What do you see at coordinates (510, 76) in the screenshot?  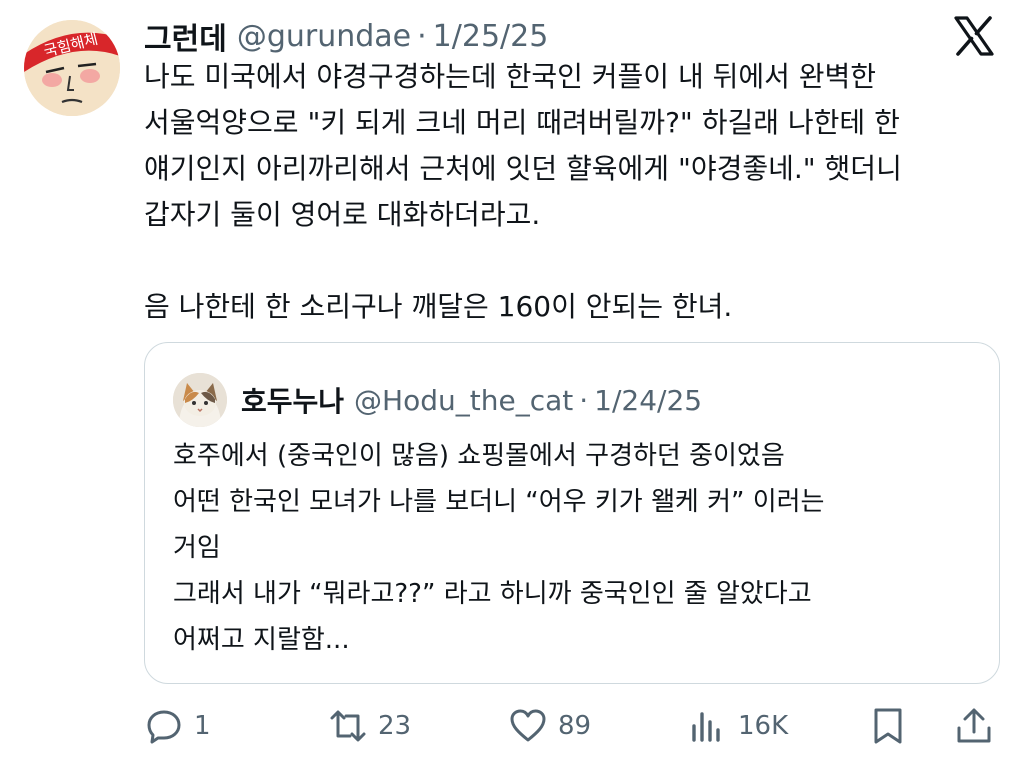 I see `tweet-line: 나도 미국에서 야경구경하는데 한국인 커플이 내 뒤에서 완벽한` at bounding box center [510, 76].